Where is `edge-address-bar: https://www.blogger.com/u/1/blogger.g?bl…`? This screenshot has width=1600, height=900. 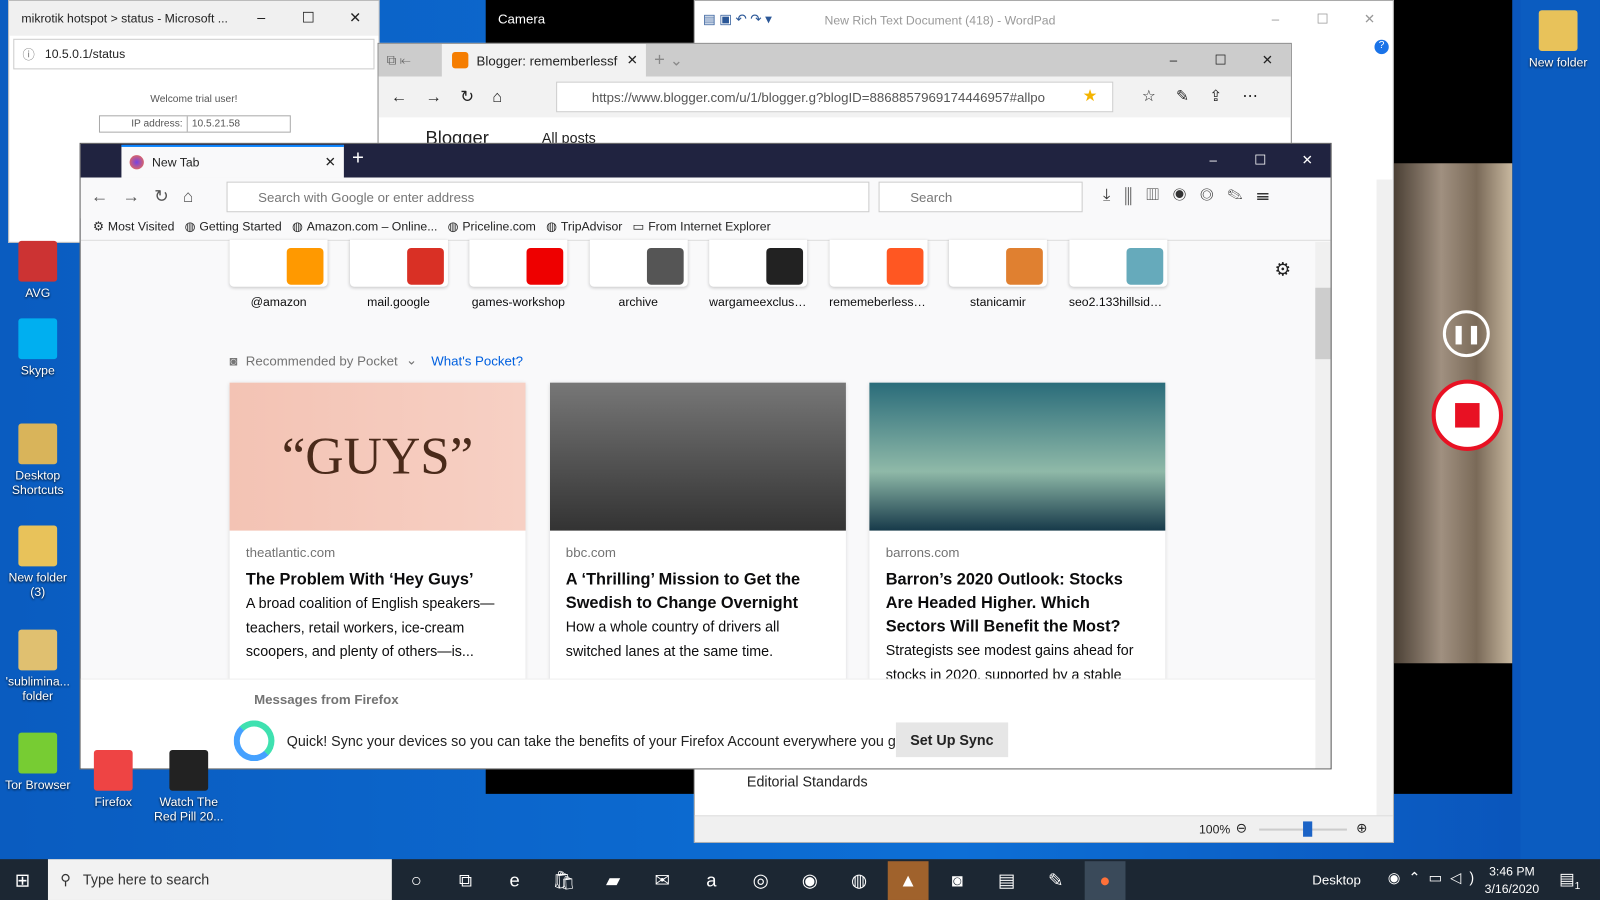 edge-address-bar: https://www.blogger.com/u/1/blogger.g?bl… is located at coordinates (835, 97).